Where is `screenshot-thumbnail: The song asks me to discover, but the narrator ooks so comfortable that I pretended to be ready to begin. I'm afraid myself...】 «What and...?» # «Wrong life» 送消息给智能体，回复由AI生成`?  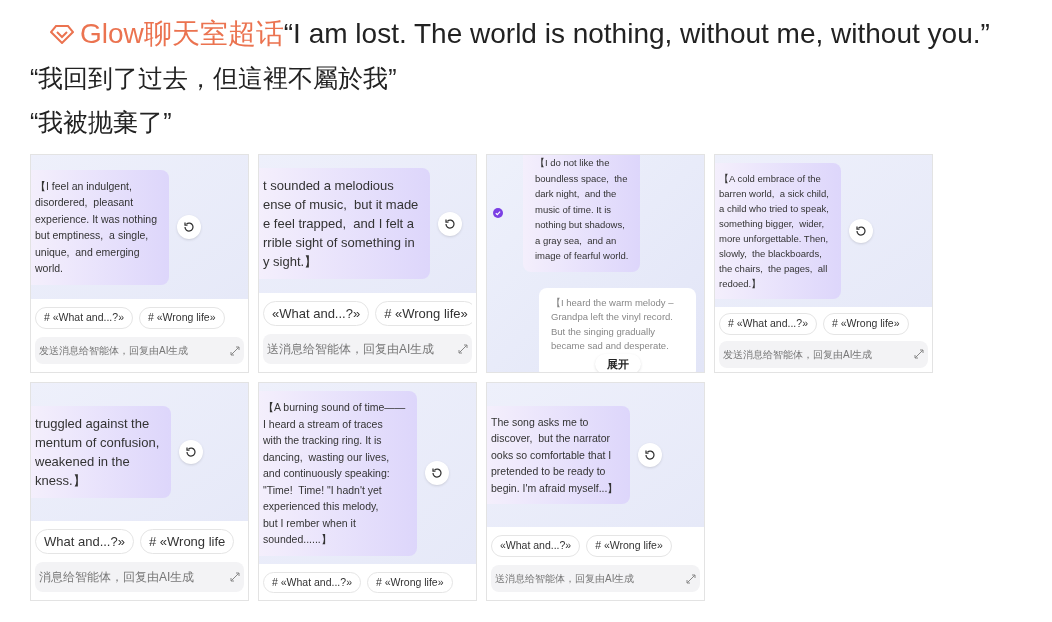 screenshot-thumbnail: The song asks me to discover, but the narrator ooks so comfortable that I pretended to be ready to begin. I'm afraid myself...】 «What and...?» # «Wrong life» 送消息给智能体，回复由AI生成 is located at coordinates (595, 491).